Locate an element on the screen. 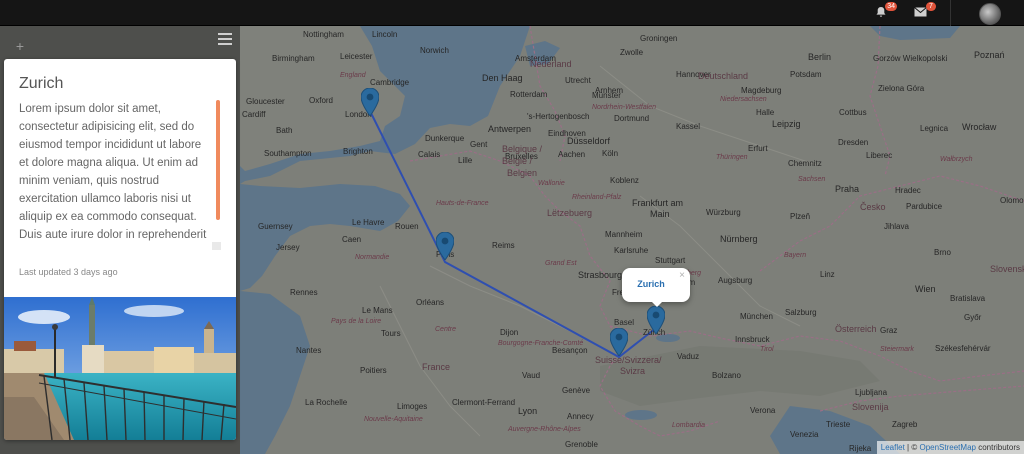 Image resolution: width=1024 pixels, height=454 pixels. map-label: Caen is located at coordinates (352, 239).